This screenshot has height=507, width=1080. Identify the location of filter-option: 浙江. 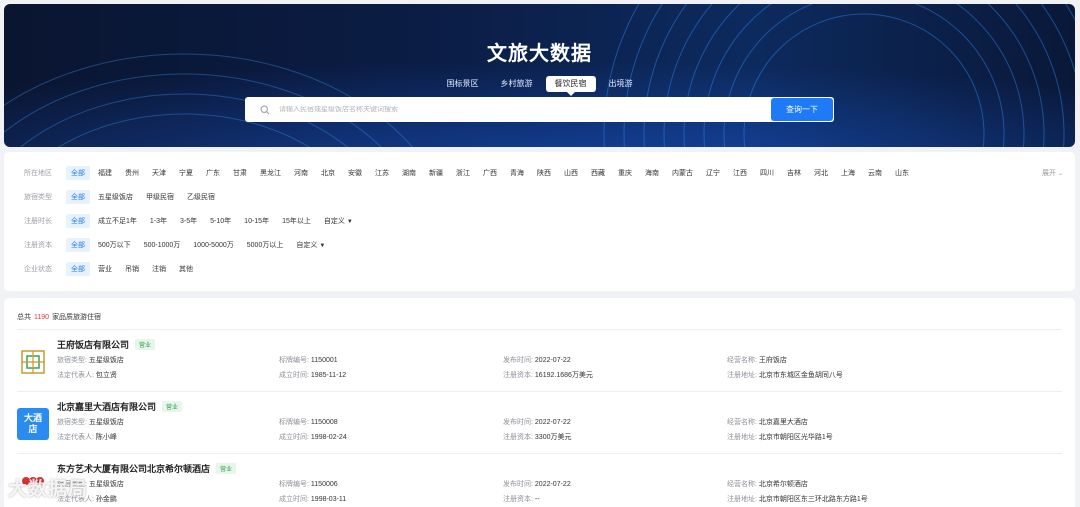
(463, 173).